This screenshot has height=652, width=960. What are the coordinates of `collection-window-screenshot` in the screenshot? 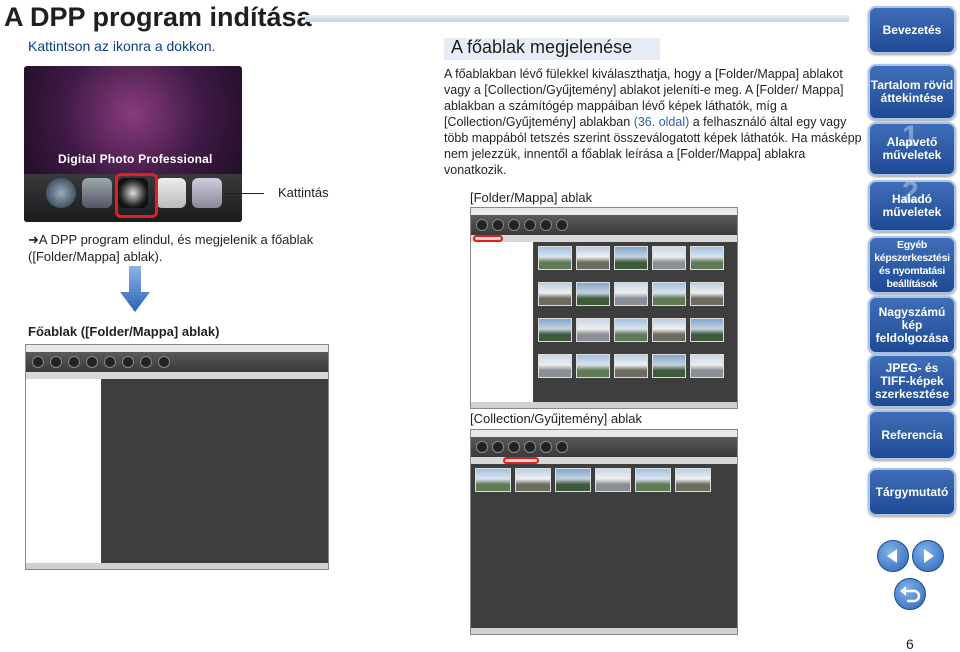 It's located at (604, 532).